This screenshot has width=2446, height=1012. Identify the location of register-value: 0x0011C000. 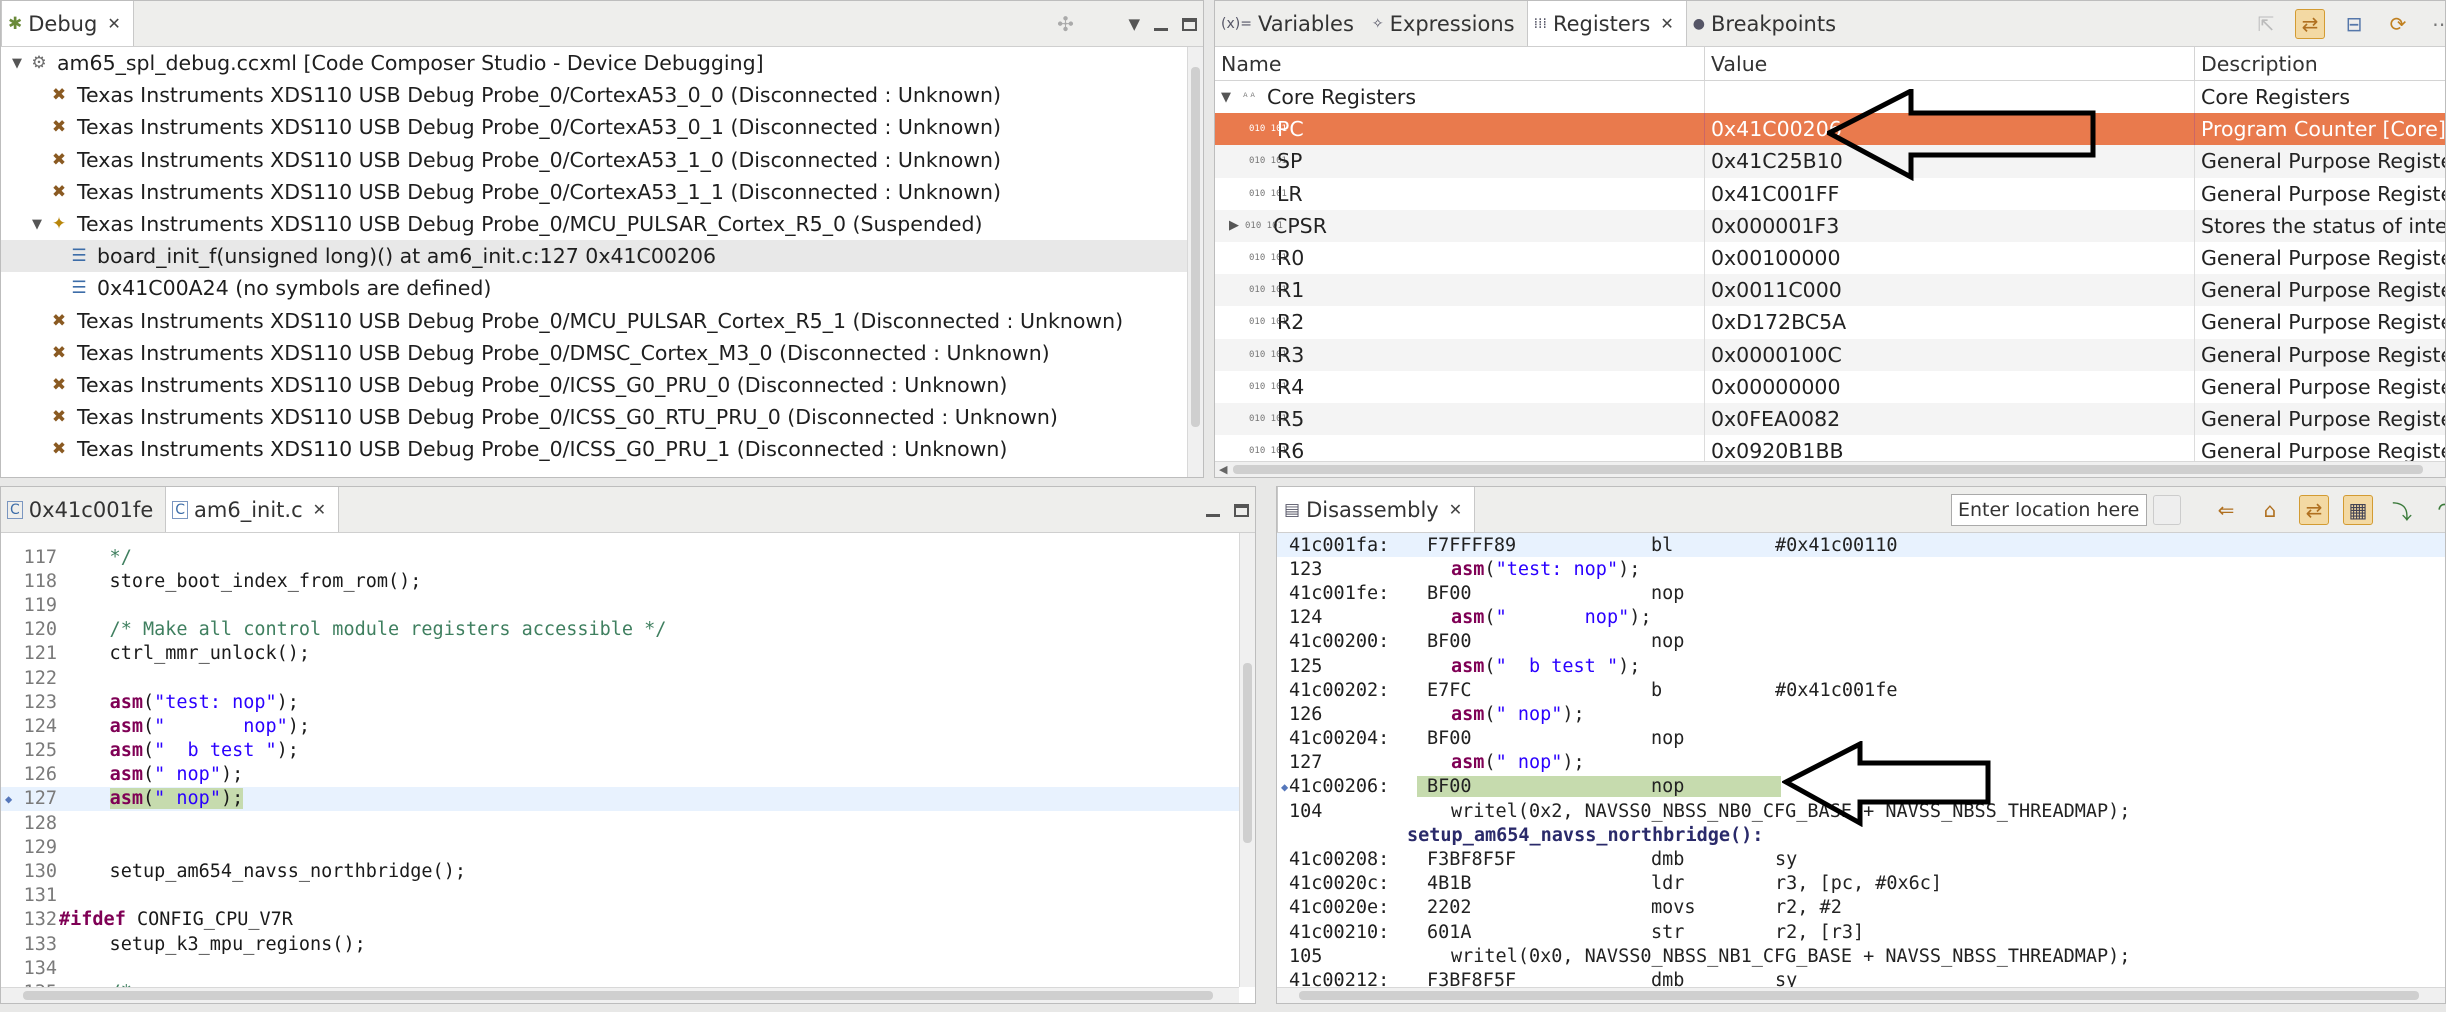
(1950, 290).